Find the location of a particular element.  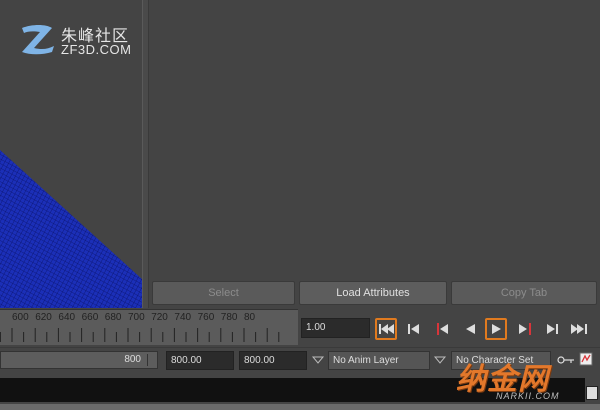

step-forward-key-button is located at coordinates (526, 329).